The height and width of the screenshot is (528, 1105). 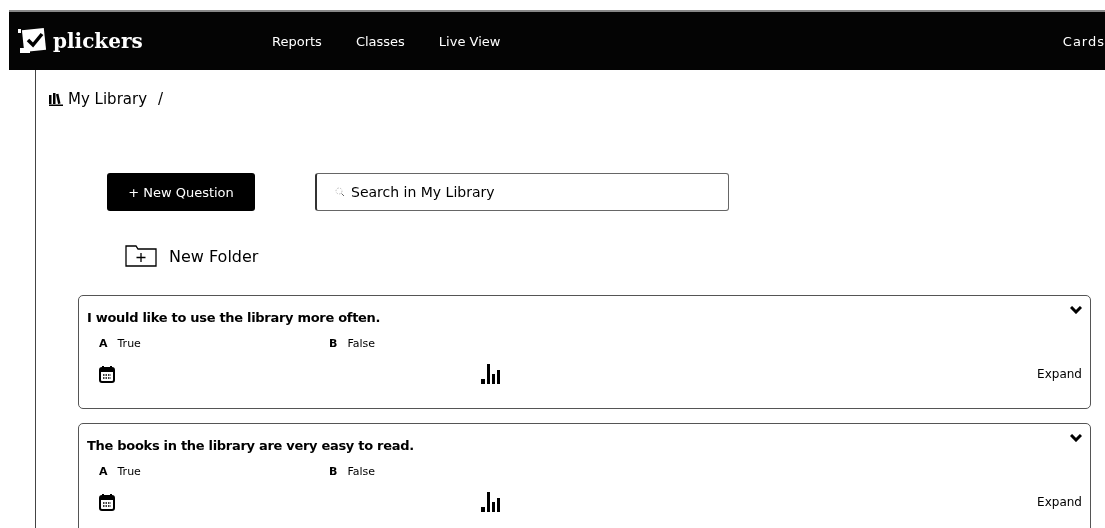 What do you see at coordinates (108, 99) in the screenshot?
I see `breadcrumb-link: My Library` at bounding box center [108, 99].